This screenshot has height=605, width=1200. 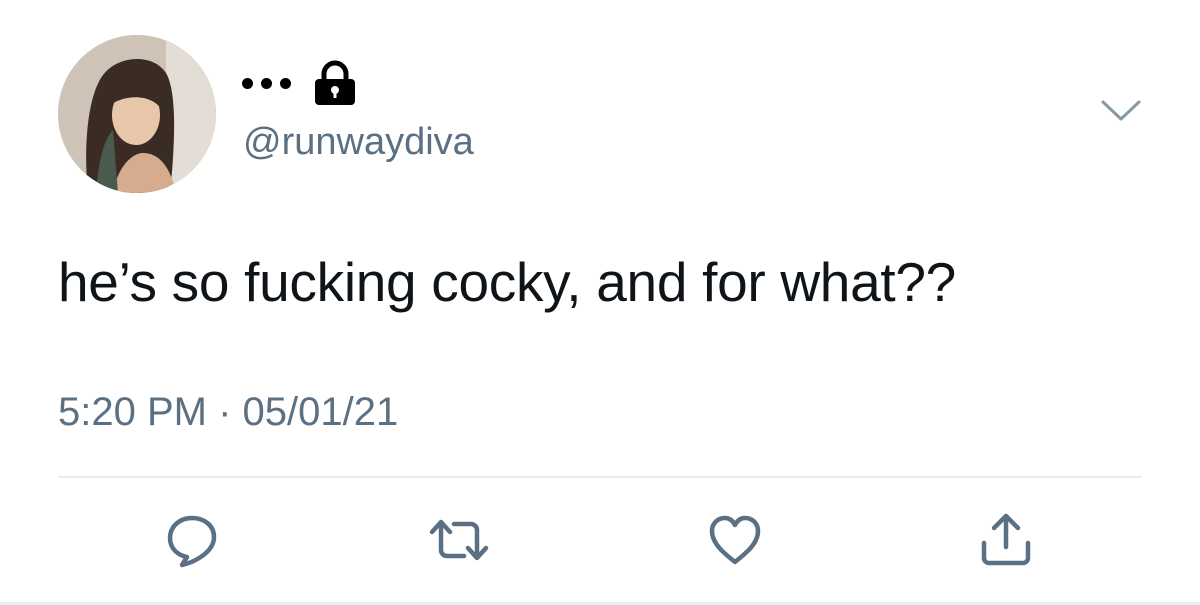 I want to click on avatar, so click(x=137, y=114).